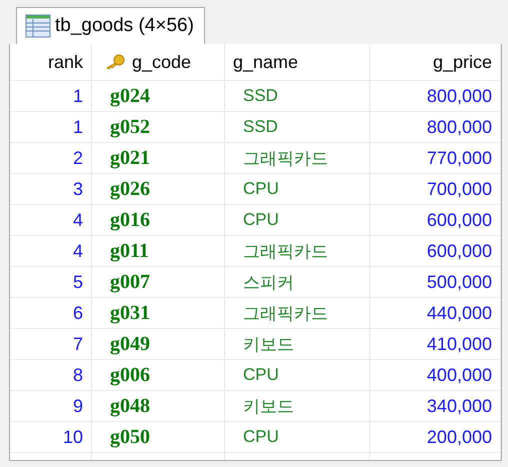 The width and height of the screenshot is (508, 467). I want to click on table-cell: g007, so click(158, 282).